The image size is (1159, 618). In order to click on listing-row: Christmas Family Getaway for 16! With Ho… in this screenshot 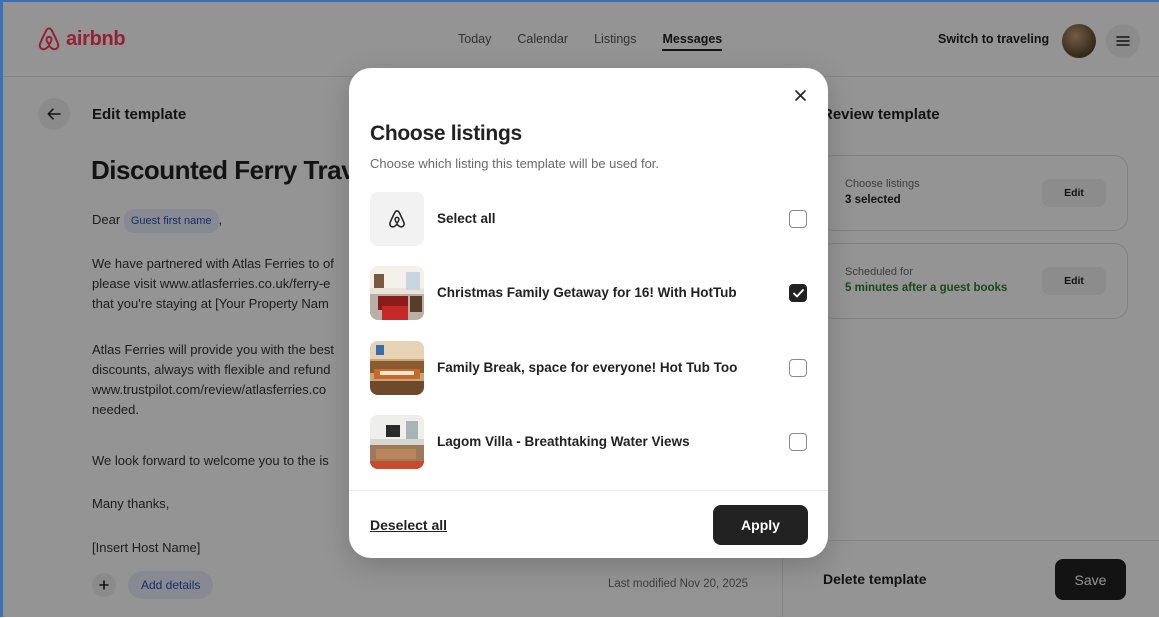, I will do `click(589, 293)`.